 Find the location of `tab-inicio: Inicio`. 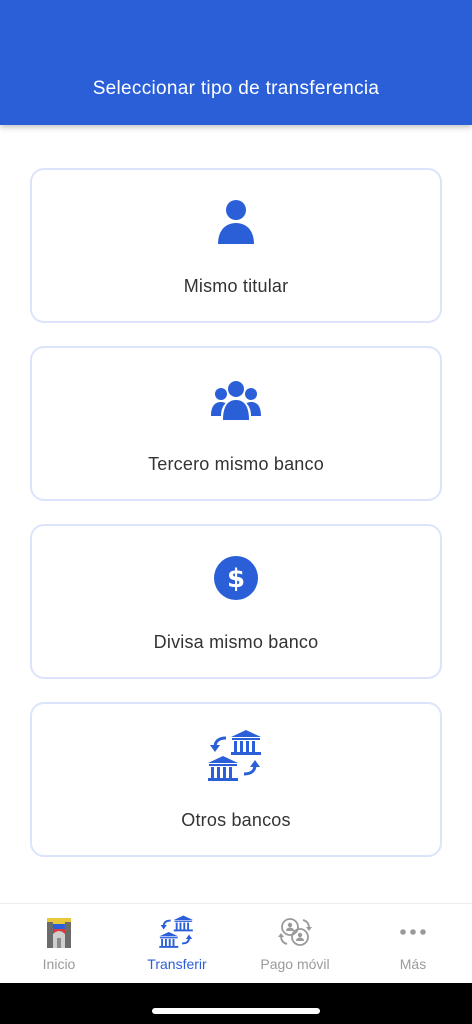

tab-inicio: Inicio is located at coordinates (59, 944).